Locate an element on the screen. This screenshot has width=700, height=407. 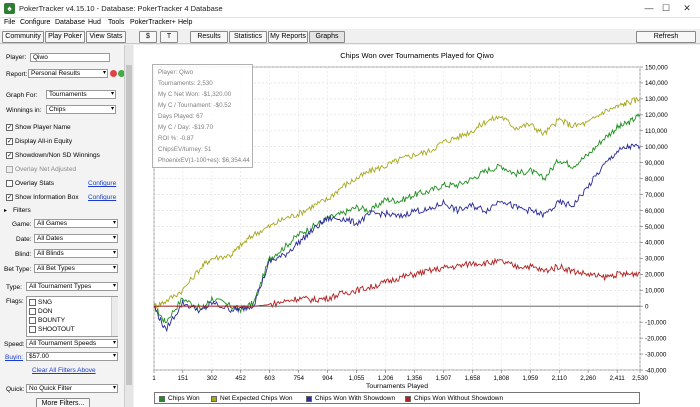
legend-swatch-net-expected is located at coordinates (214, 399).